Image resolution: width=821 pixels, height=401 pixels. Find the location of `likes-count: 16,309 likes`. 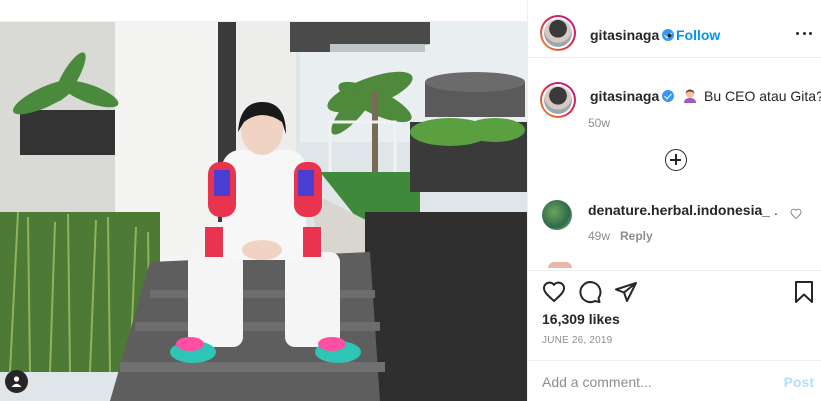

likes-count: 16,309 likes is located at coordinates (581, 319).